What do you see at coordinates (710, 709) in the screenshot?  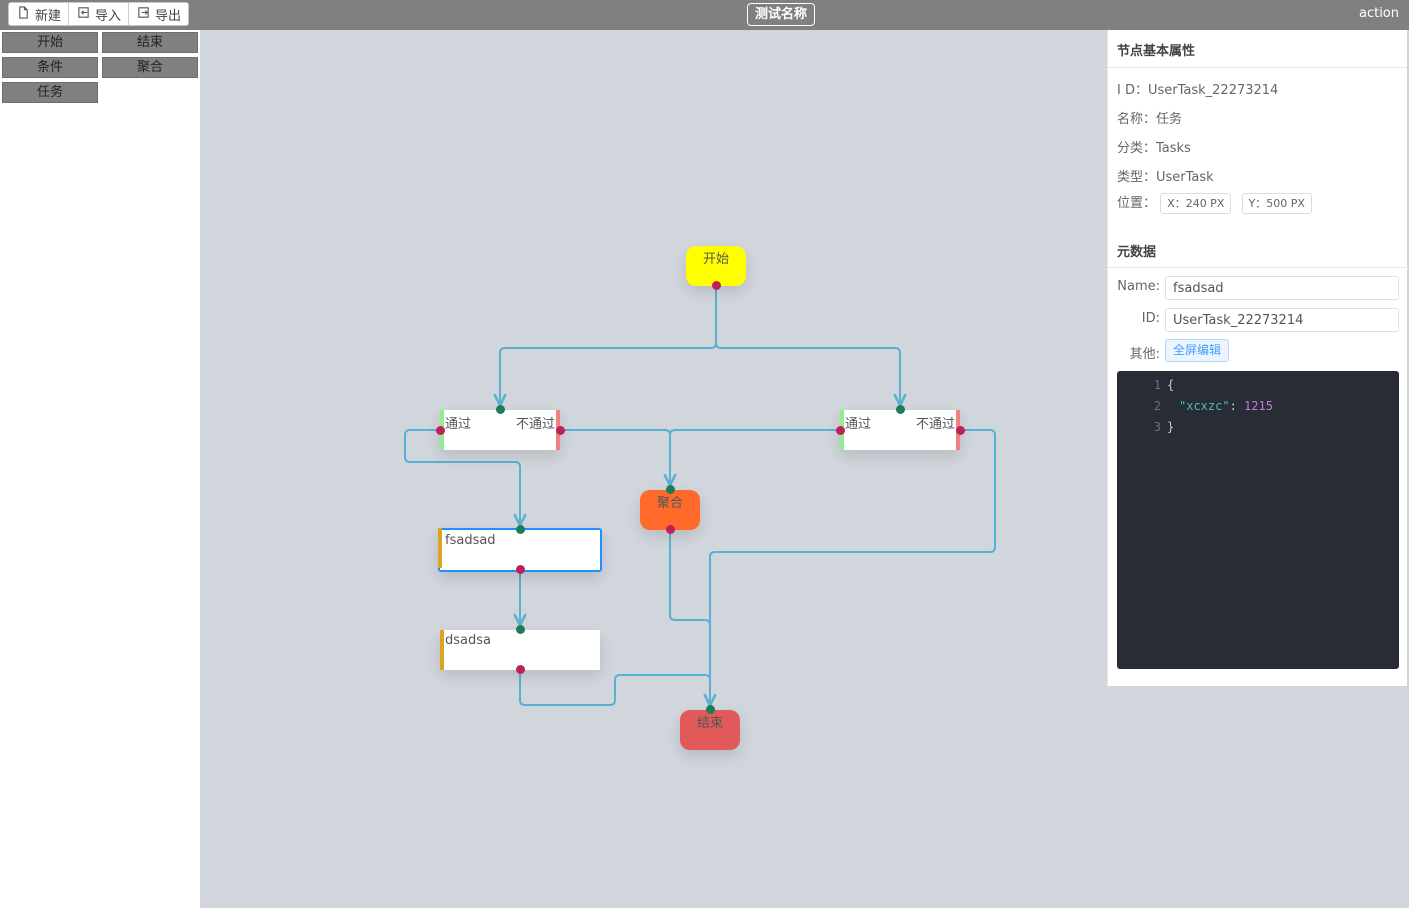 I see `end-in-port` at bounding box center [710, 709].